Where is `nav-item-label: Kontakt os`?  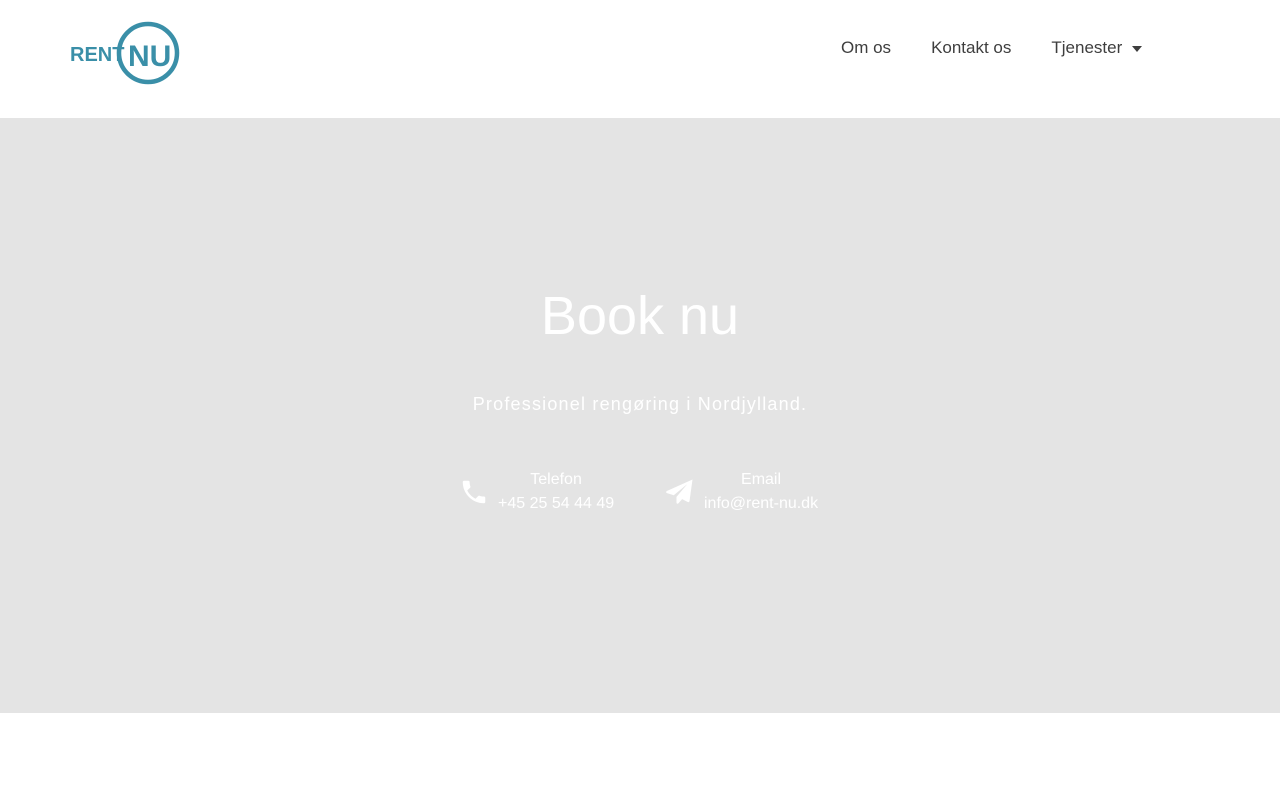 nav-item-label: Kontakt os is located at coordinates (971, 47).